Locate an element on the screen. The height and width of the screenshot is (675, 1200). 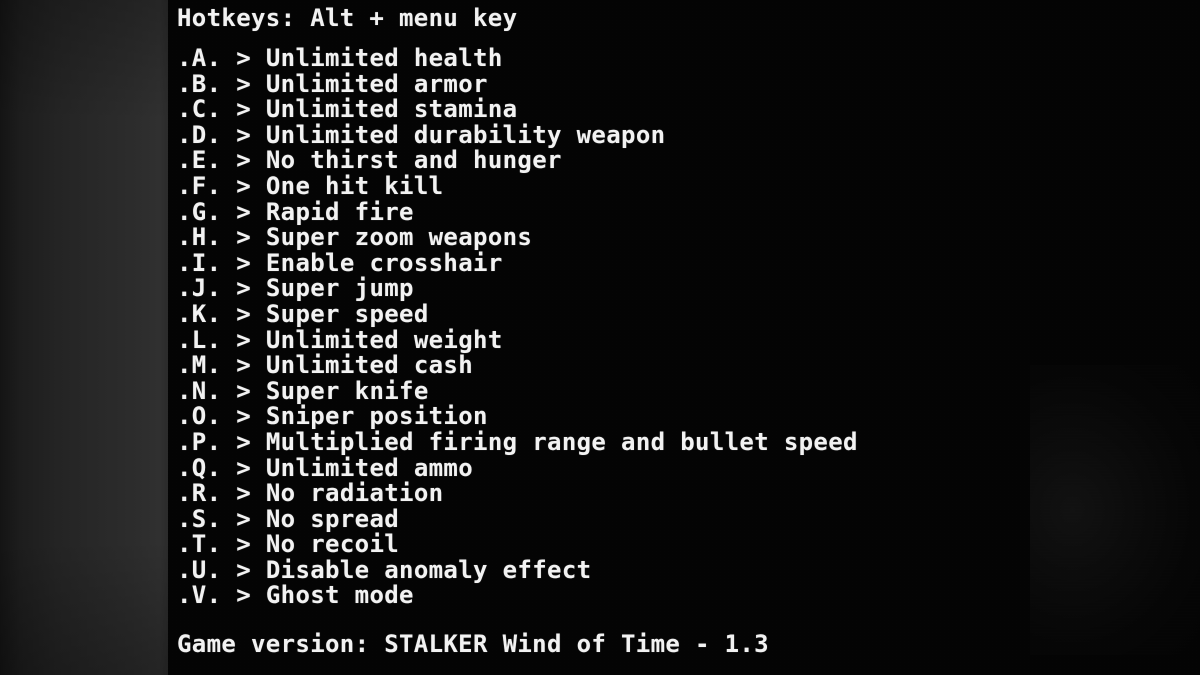
hotkeys-title: Hotkeys: Alt + menu key is located at coordinates (347, 18).